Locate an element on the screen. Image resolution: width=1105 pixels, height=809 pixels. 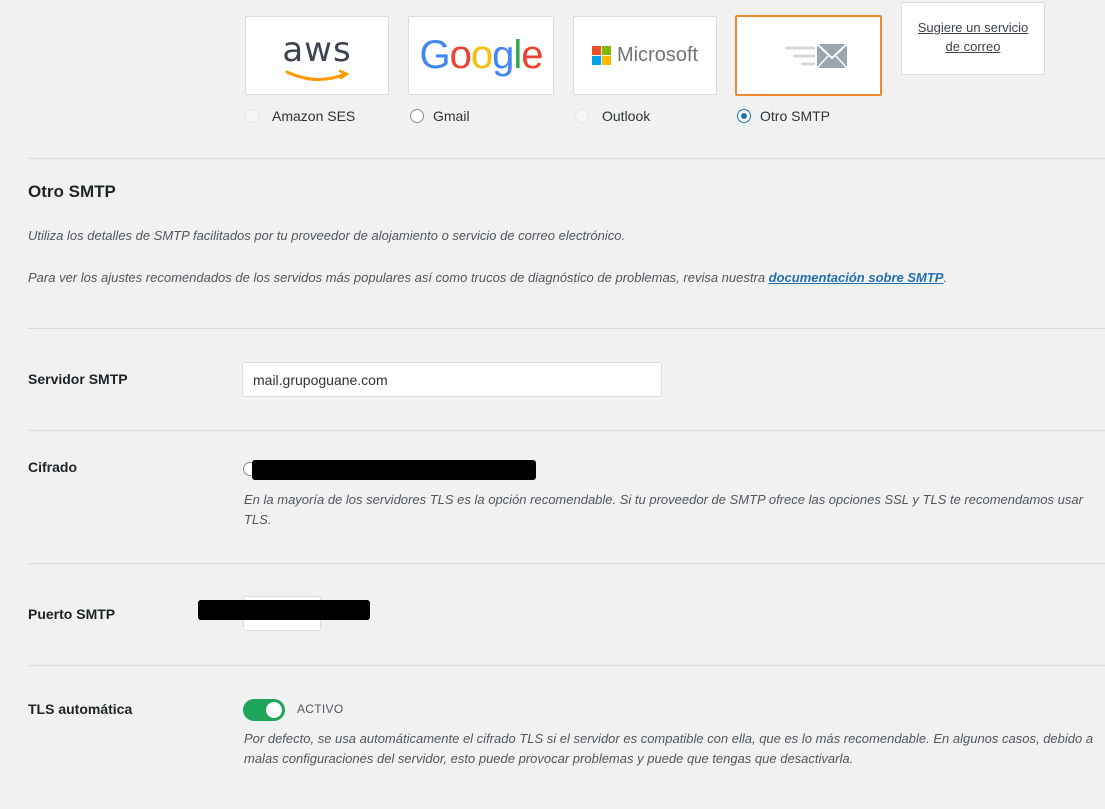
google-logo: Google is located at coordinates (481, 55).